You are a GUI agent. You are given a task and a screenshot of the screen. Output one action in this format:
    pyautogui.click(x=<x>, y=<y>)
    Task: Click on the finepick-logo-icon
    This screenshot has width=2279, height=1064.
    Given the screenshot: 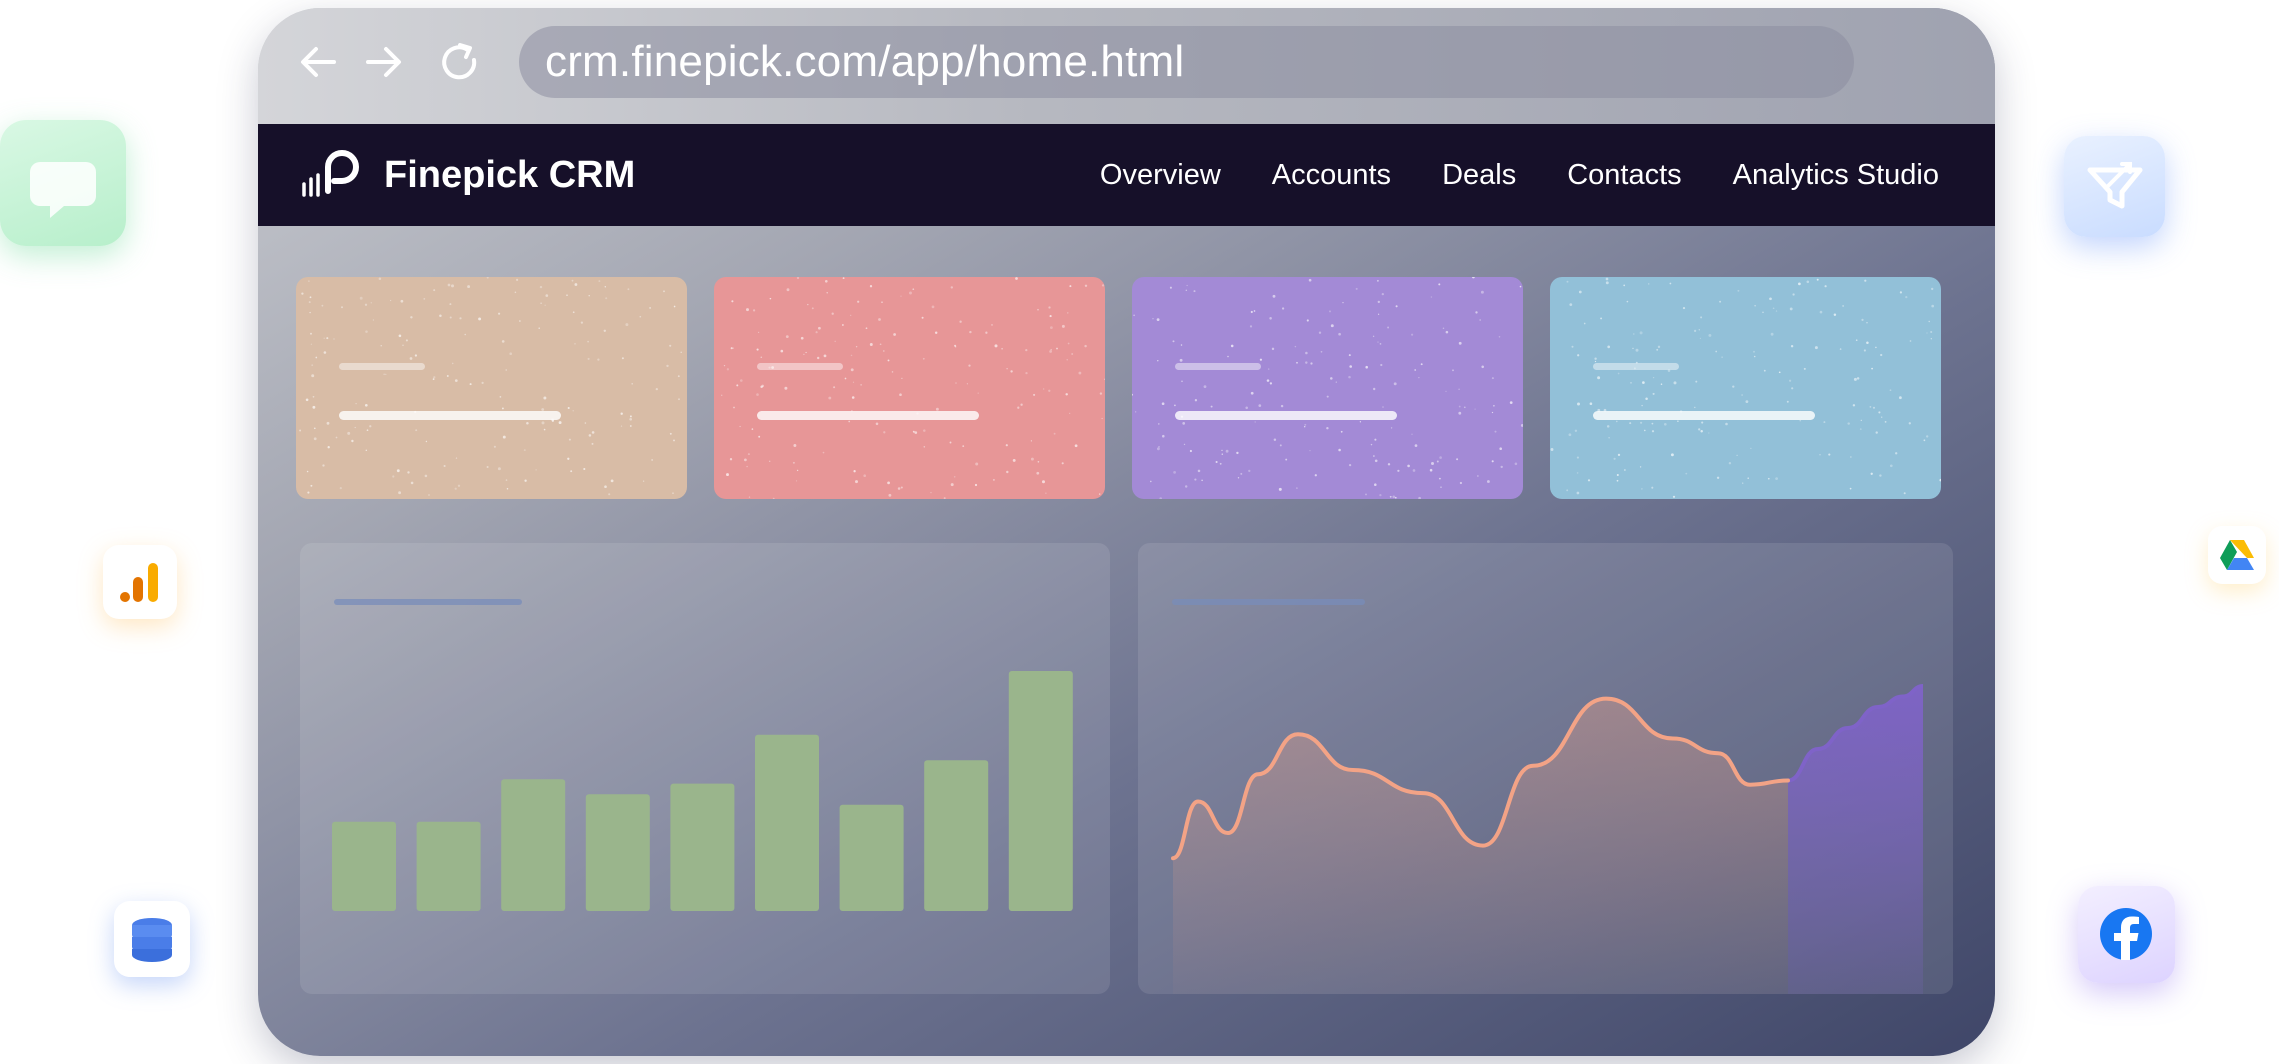 What is the action you would take?
    pyautogui.click(x=330, y=173)
    